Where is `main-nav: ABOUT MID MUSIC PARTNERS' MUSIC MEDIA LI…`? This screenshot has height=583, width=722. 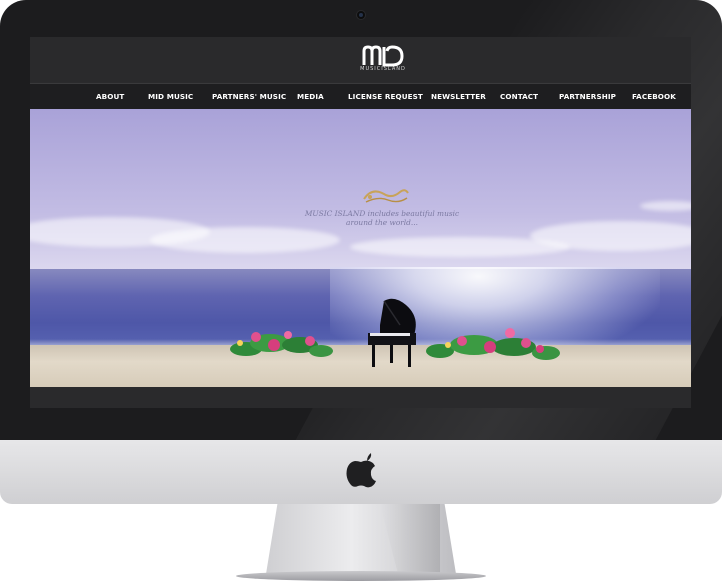 main-nav: ABOUT MID MUSIC PARTNERS' MUSIC MEDIA LI… is located at coordinates (360, 96).